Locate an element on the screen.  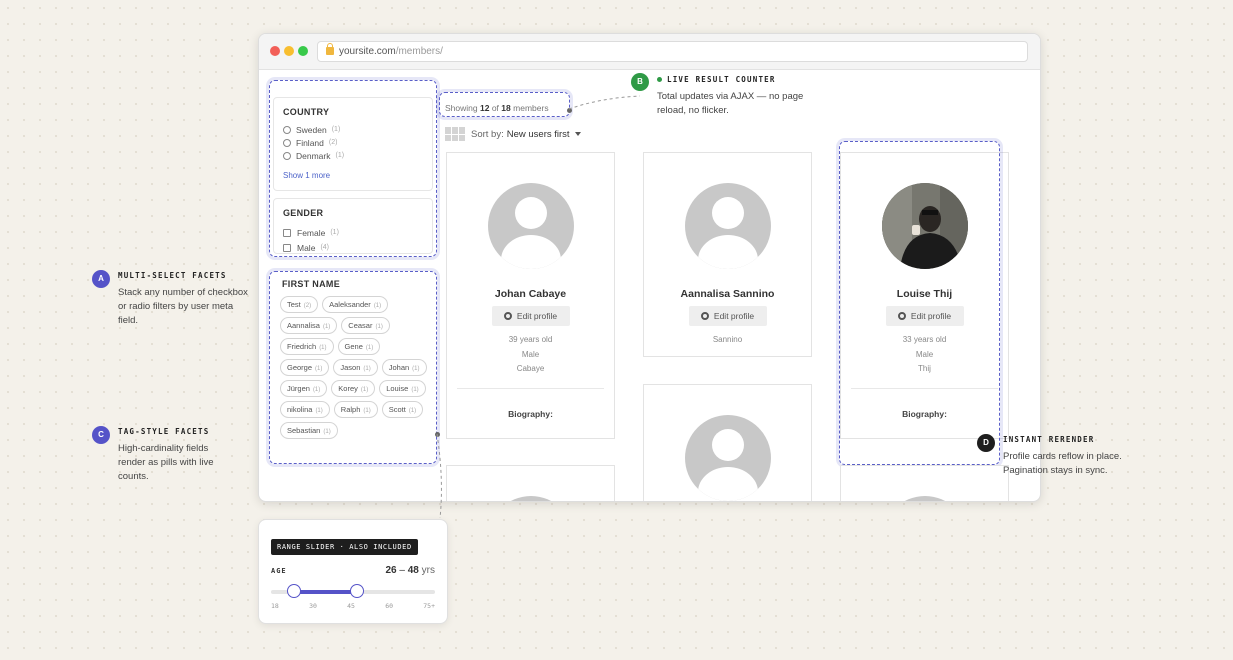
tick-label: 45 is located at coordinates (351, 606).